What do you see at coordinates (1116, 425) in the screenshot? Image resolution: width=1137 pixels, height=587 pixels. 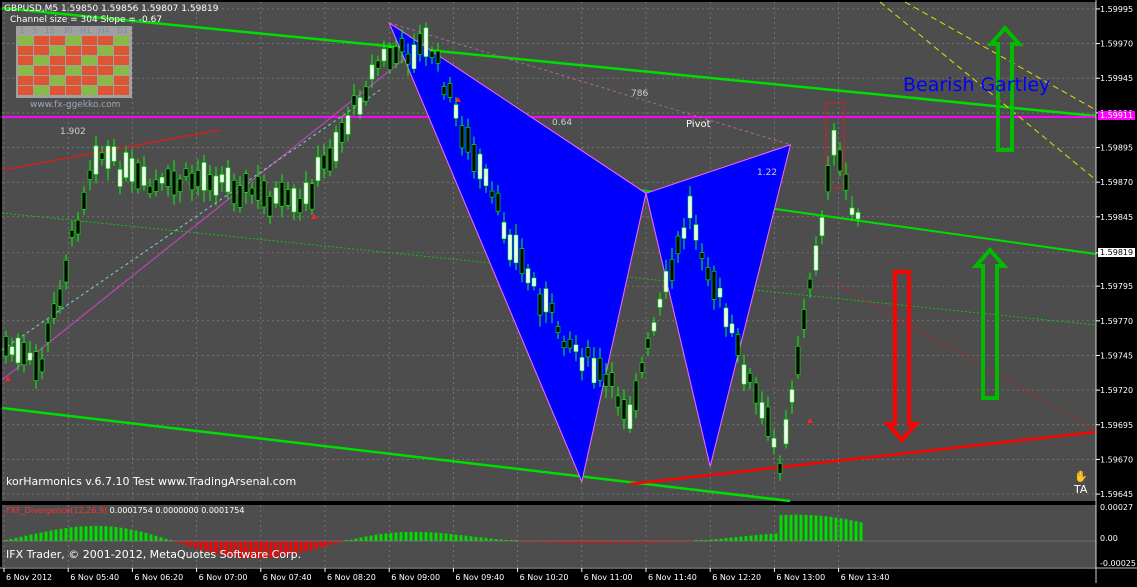 I see `price-tick-label: 1.59695` at bounding box center [1116, 425].